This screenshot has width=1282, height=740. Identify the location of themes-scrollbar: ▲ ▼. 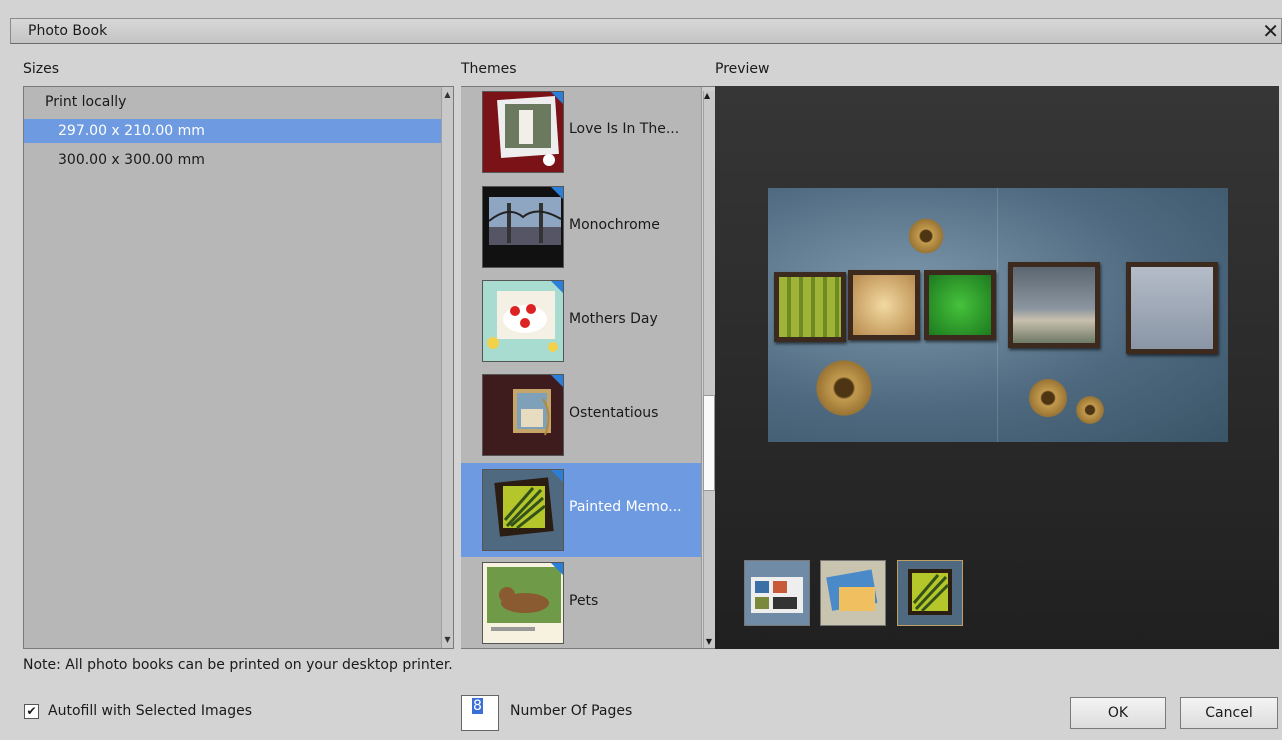
(708, 367).